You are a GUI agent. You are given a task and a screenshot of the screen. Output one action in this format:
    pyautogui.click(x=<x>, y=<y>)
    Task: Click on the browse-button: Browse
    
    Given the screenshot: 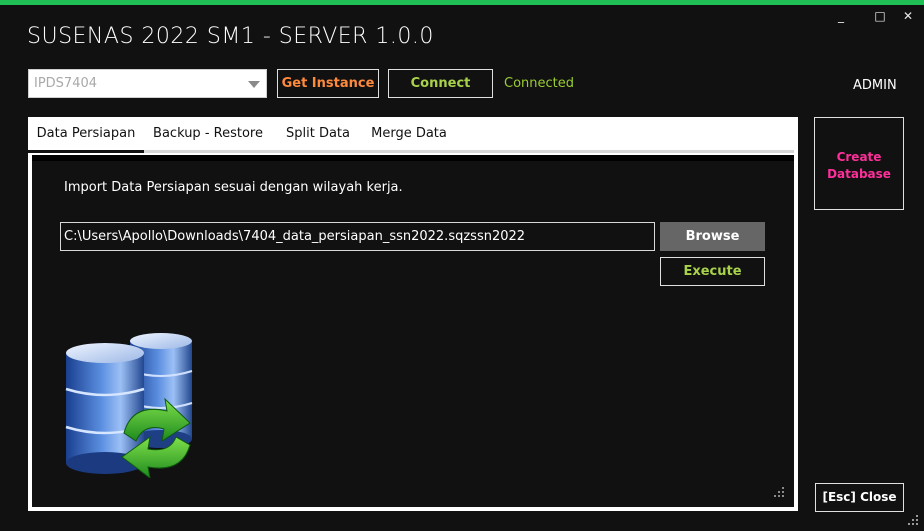 What is the action you would take?
    pyautogui.click(x=712, y=236)
    